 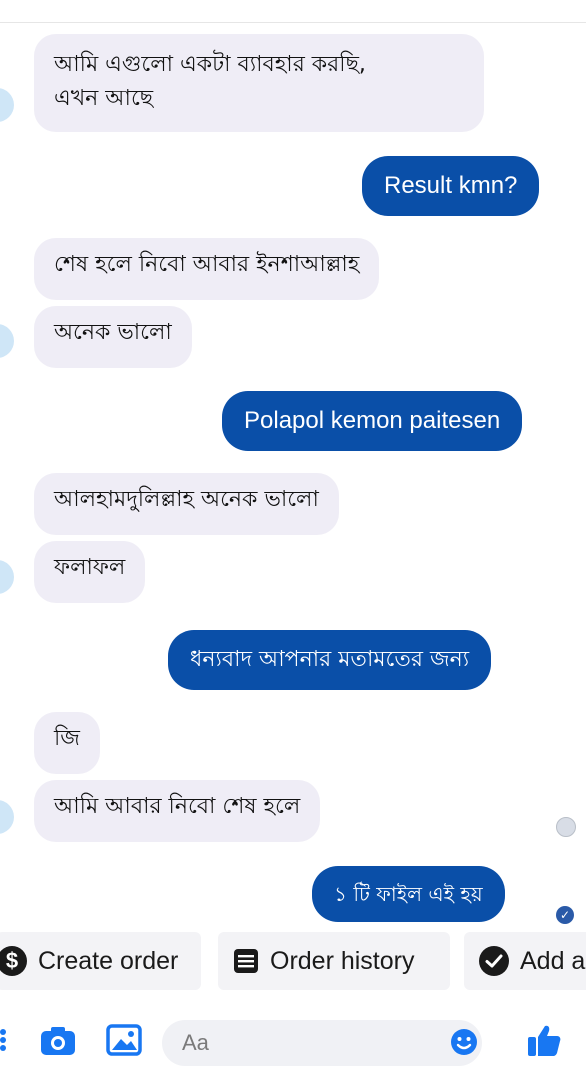 I want to click on outgoing-message: Result kmn?, so click(x=451, y=186).